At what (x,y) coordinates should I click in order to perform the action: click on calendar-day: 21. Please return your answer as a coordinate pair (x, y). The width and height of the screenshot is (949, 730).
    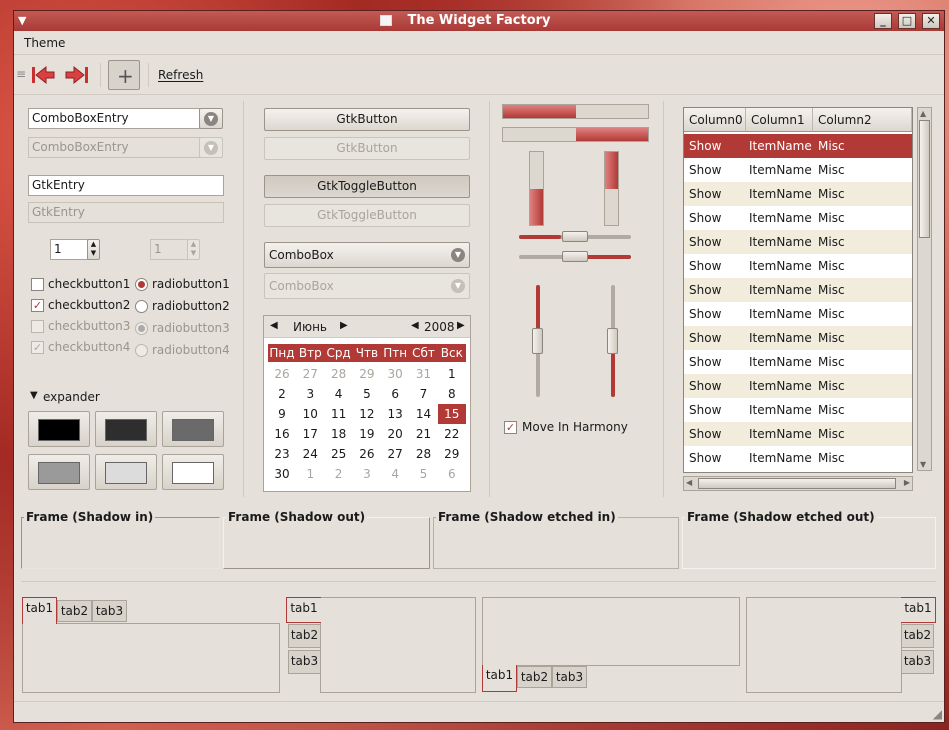
    Looking at the image, I should click on (424, 434).